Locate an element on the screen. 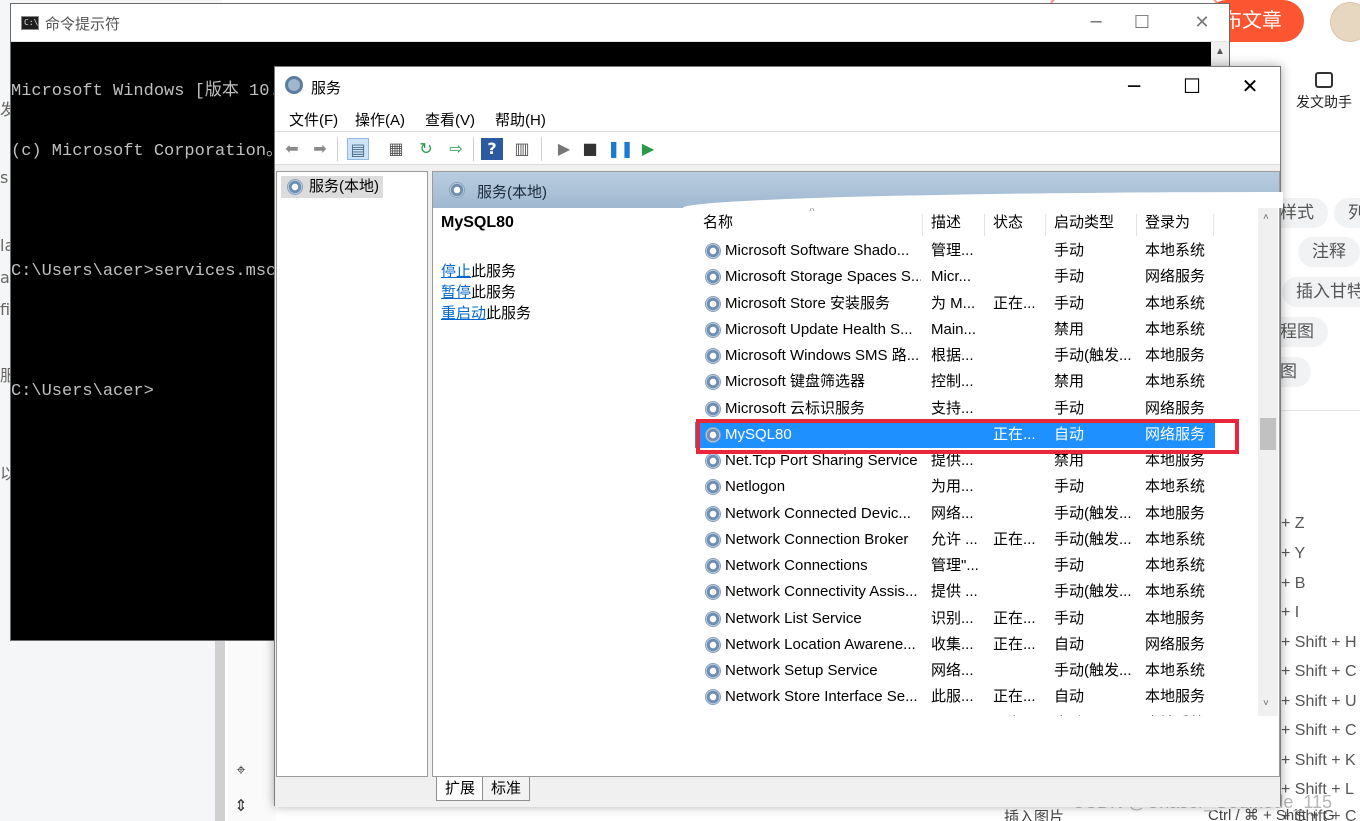 This screenshot has height=821, width=1360. menu-file: 文件(F) is located at coordinates (313, 119).